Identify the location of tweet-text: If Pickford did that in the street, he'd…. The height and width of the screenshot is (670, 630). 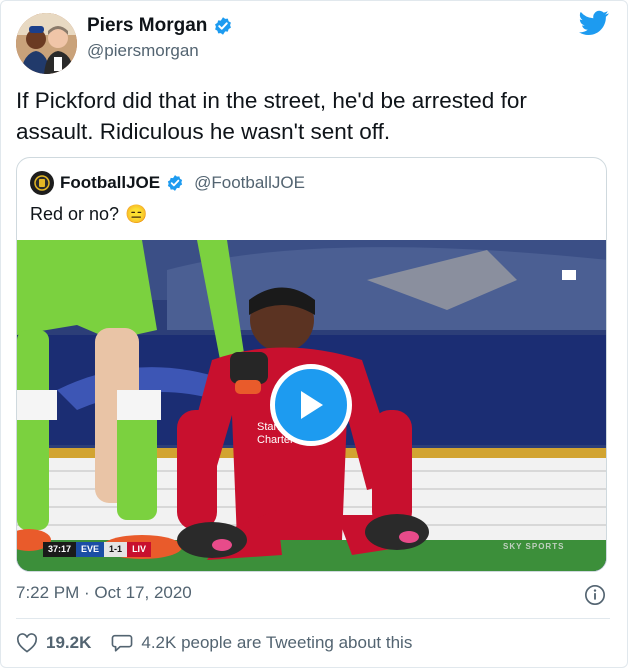
(271, 116).